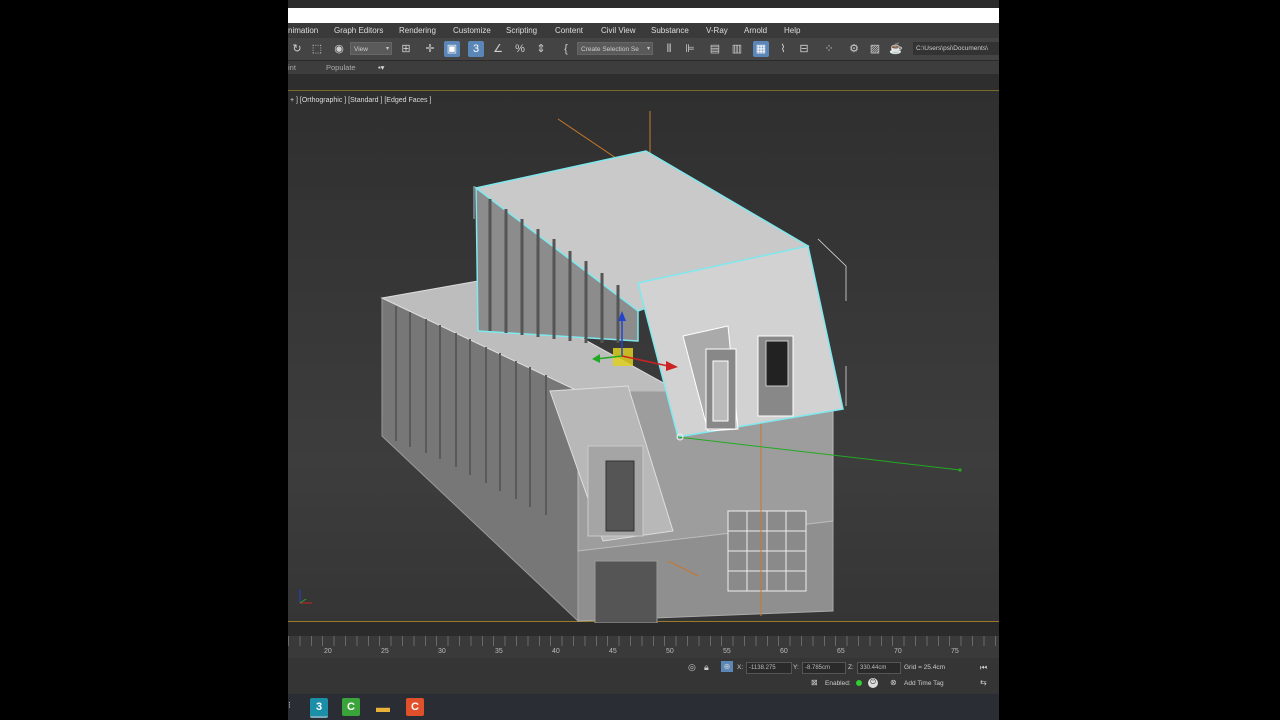  What do you see at coordinates (317, 49) in the screenshot?
I see `select-region-icon: ⬚` at bounding box center [317, 49].